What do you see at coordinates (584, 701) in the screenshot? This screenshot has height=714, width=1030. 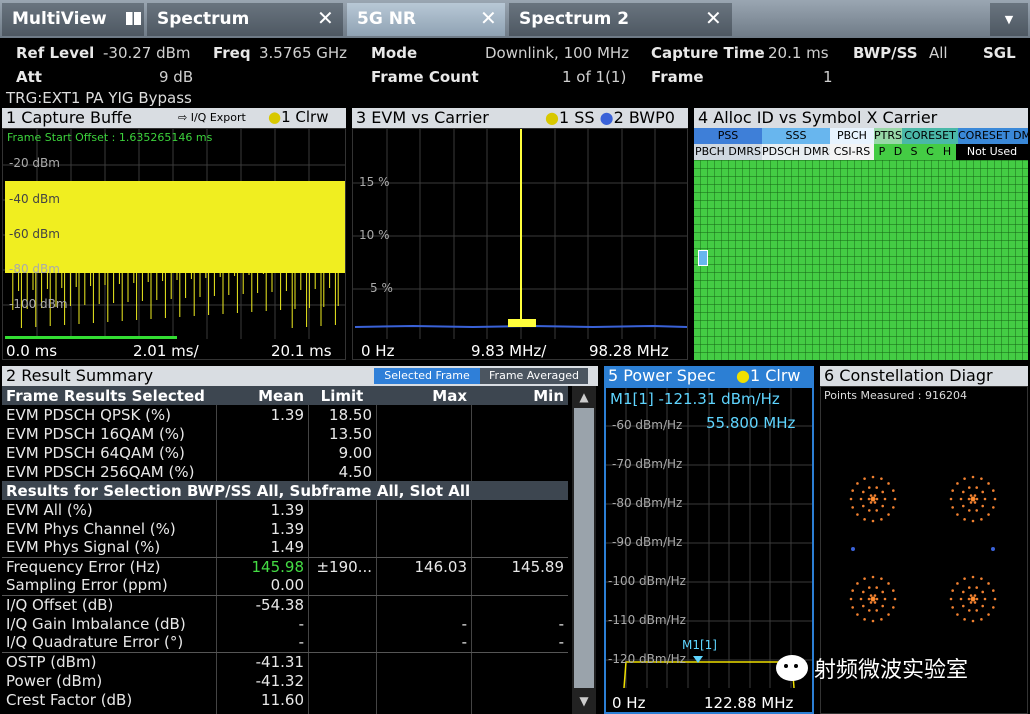 I see `scroll-down-icon: ▼` at bounding box center [584, 701].